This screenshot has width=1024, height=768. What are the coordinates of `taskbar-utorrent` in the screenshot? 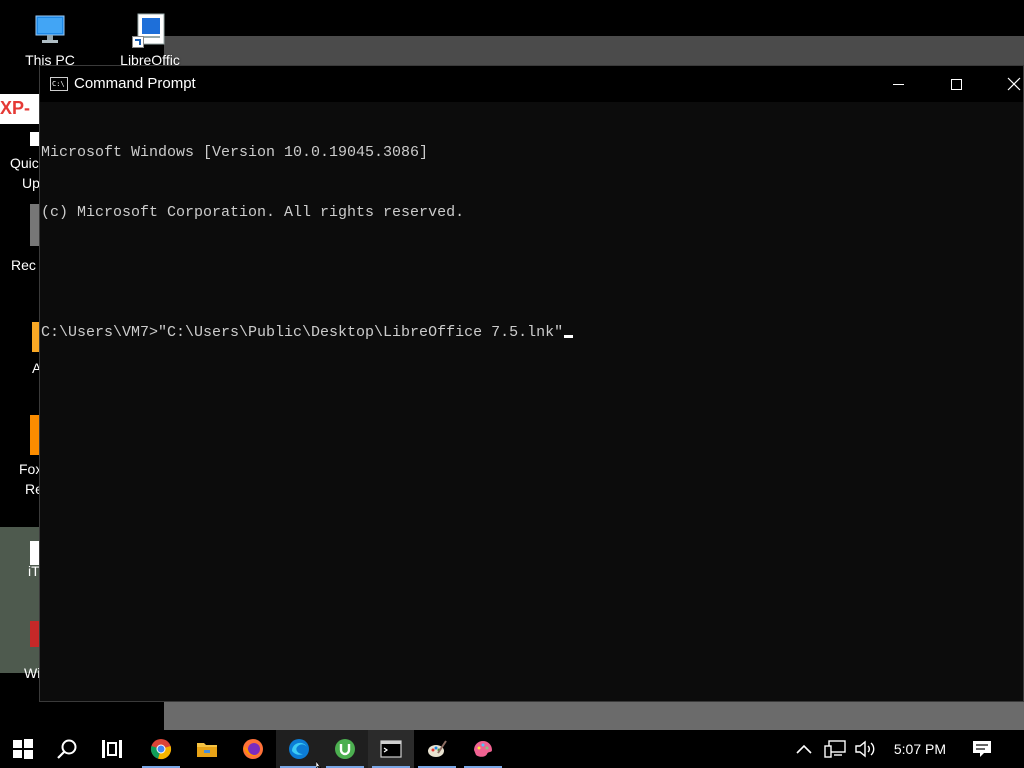 It's located at (345, 749).